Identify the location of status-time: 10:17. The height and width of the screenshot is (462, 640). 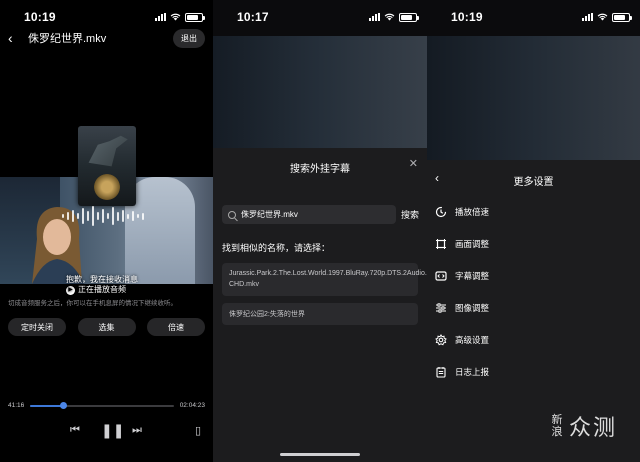
(253, 17).